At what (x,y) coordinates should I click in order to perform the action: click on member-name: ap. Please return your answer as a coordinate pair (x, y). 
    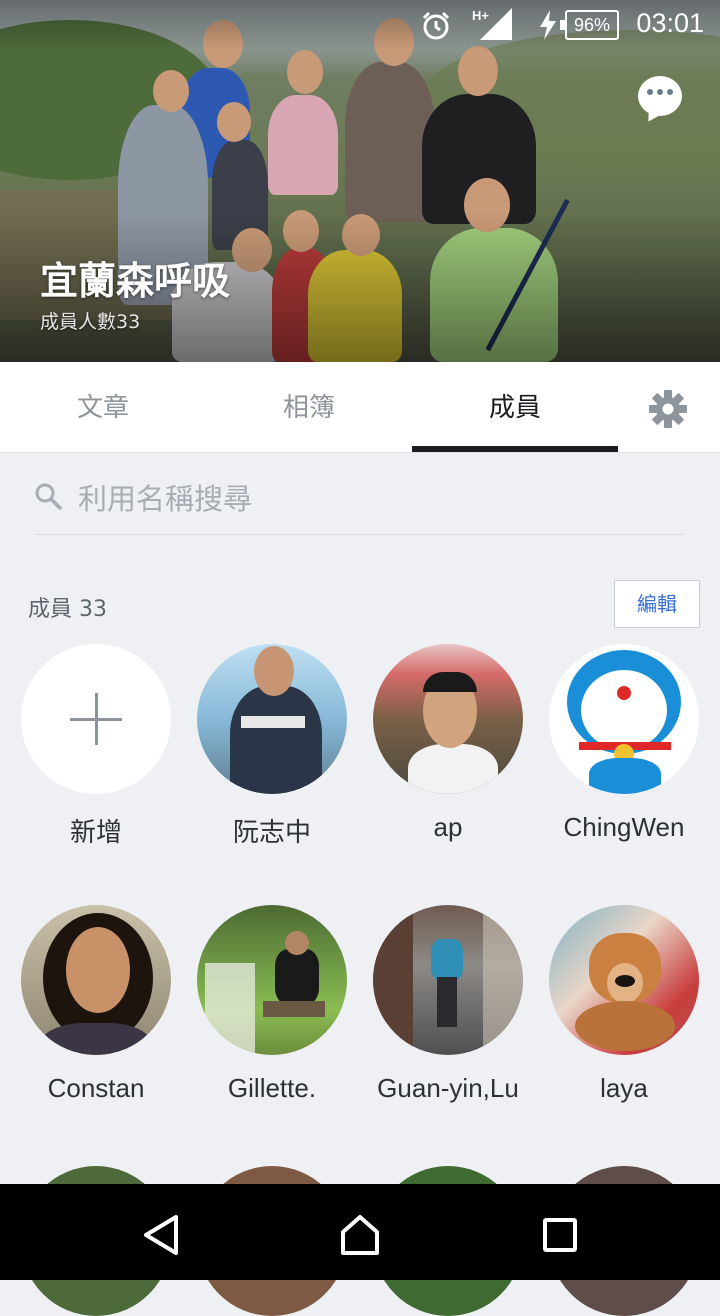
    Looking at the image, I should click on (448, 827).